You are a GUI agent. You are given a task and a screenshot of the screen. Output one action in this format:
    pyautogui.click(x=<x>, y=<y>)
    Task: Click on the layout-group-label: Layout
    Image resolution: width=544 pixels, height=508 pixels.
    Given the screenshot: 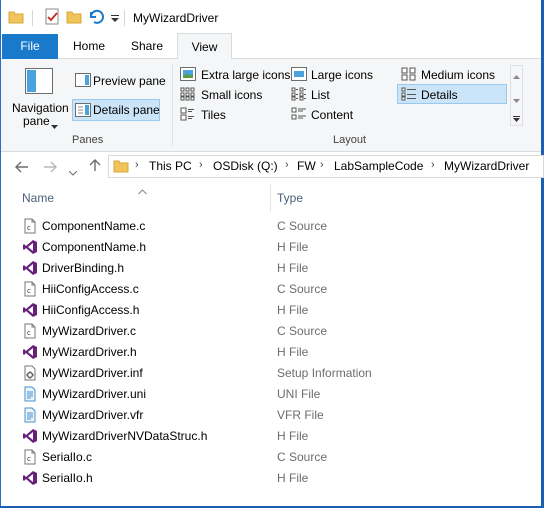 What is the action you would take?
    pyautogui.click(x=350, y=140)
    